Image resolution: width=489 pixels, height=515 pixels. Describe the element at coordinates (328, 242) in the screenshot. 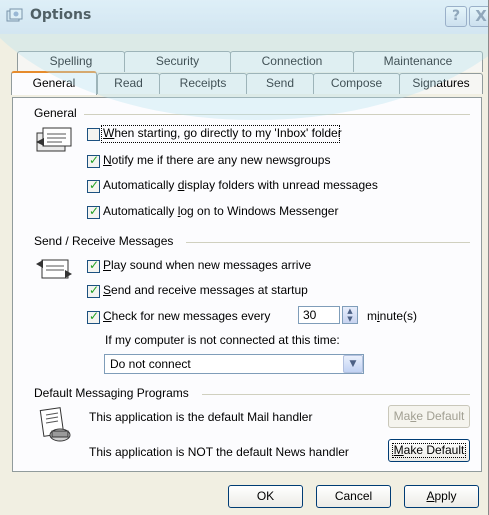

I see `send-receive-group-divider` at that location.